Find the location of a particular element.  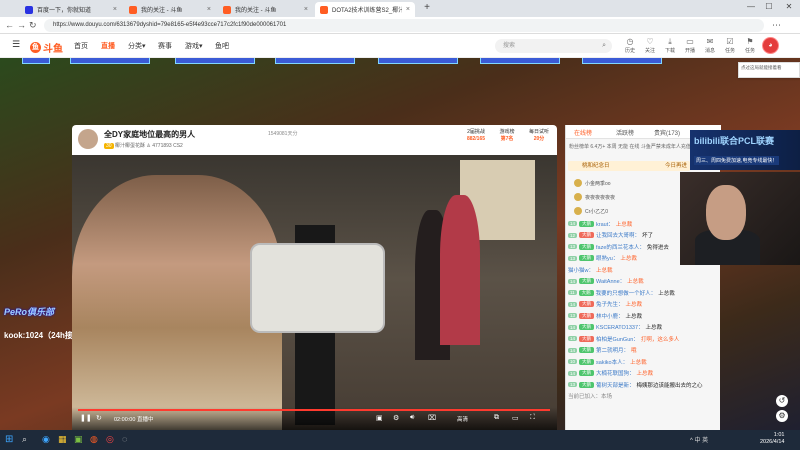

browser-tab: 百度一下，你就知道 × is located at coordinates (71, 9).